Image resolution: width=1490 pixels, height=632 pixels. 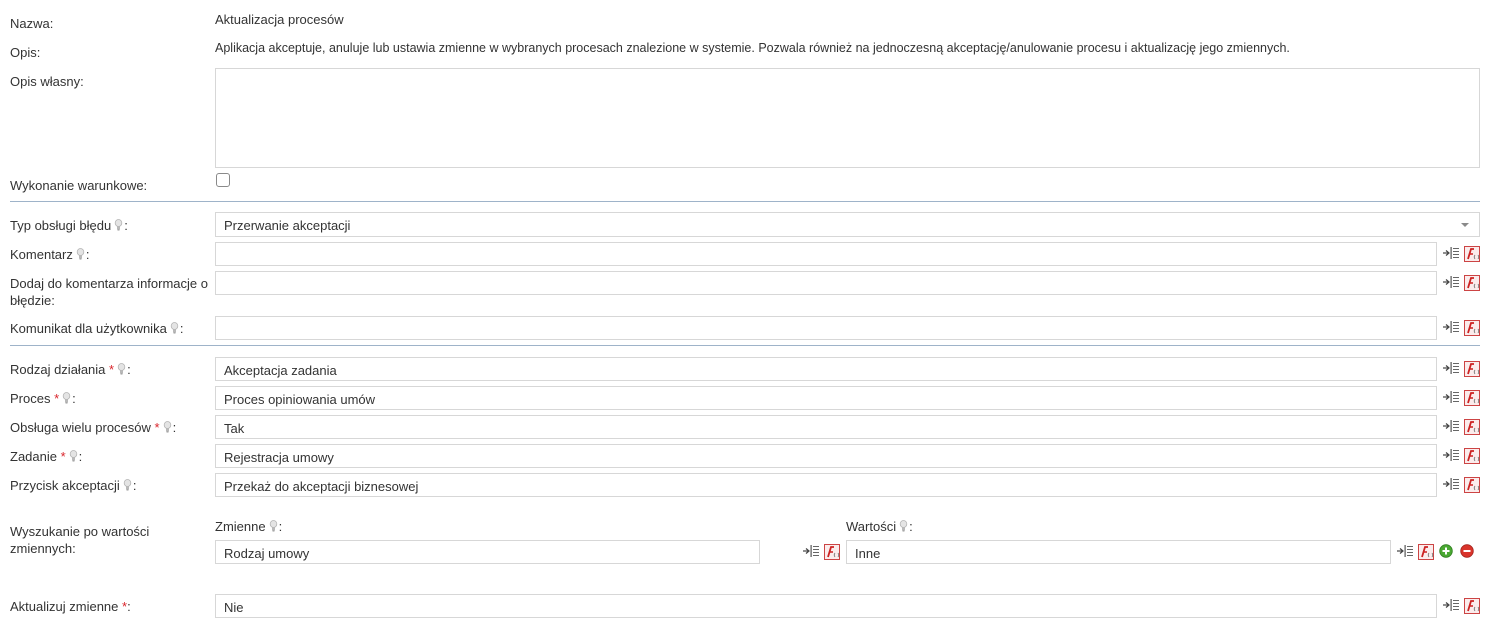 What do you see at coordinates (69, 225) in the screenshot?
I see `typ-obslugi-label: Typ obsługi błędu:` at bounding box center [69, 225].